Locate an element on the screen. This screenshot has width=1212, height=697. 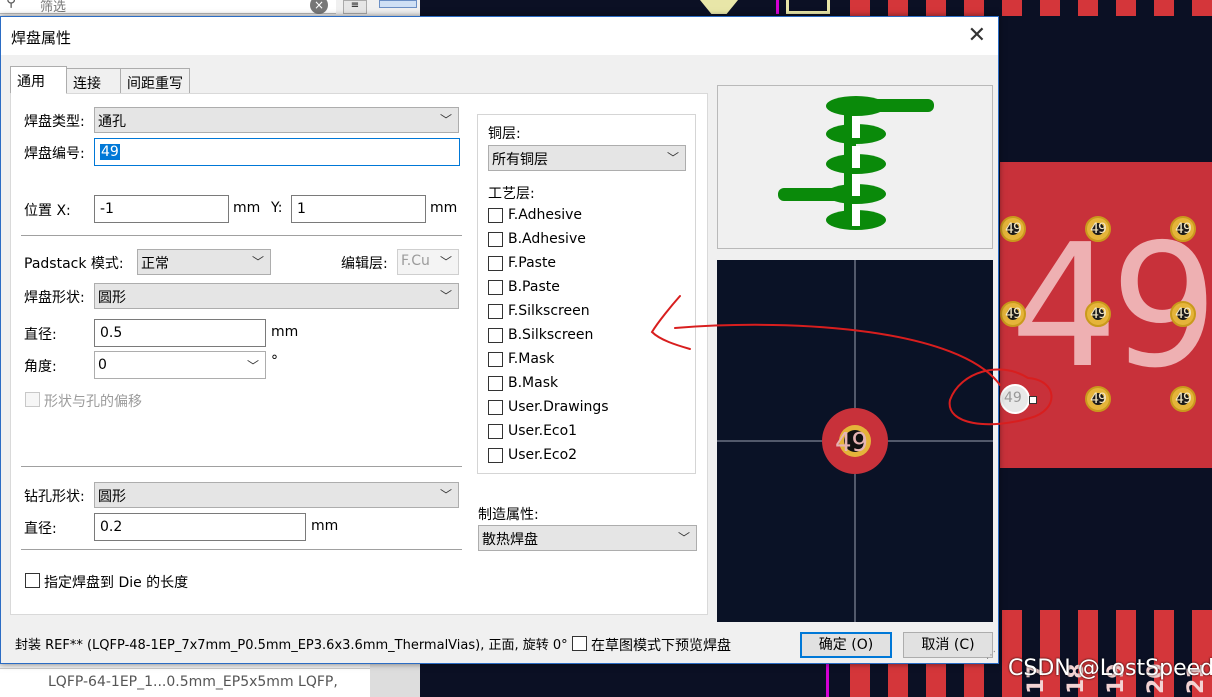
annotation-stroke is located at coordinates (851, 360).